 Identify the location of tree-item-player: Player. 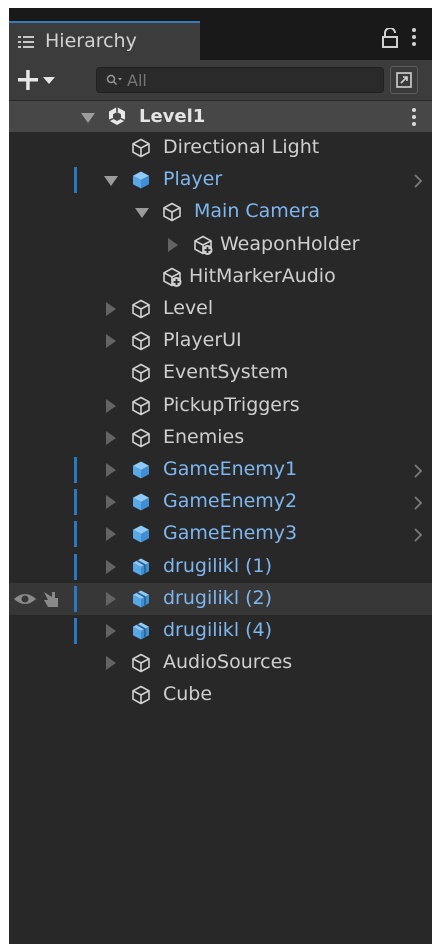
(220, 180).